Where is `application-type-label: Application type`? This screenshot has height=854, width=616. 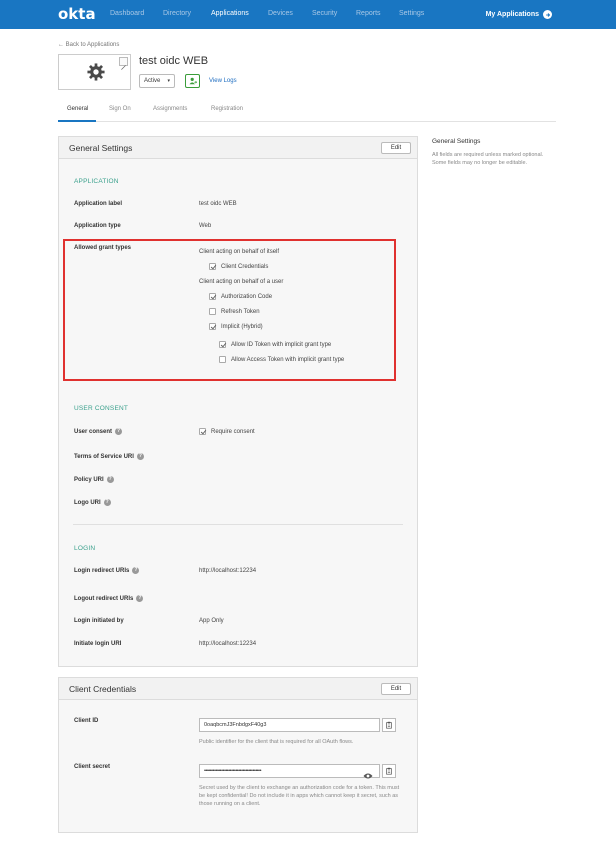 application-type-label: Application type is located at coordinates (97, 226).